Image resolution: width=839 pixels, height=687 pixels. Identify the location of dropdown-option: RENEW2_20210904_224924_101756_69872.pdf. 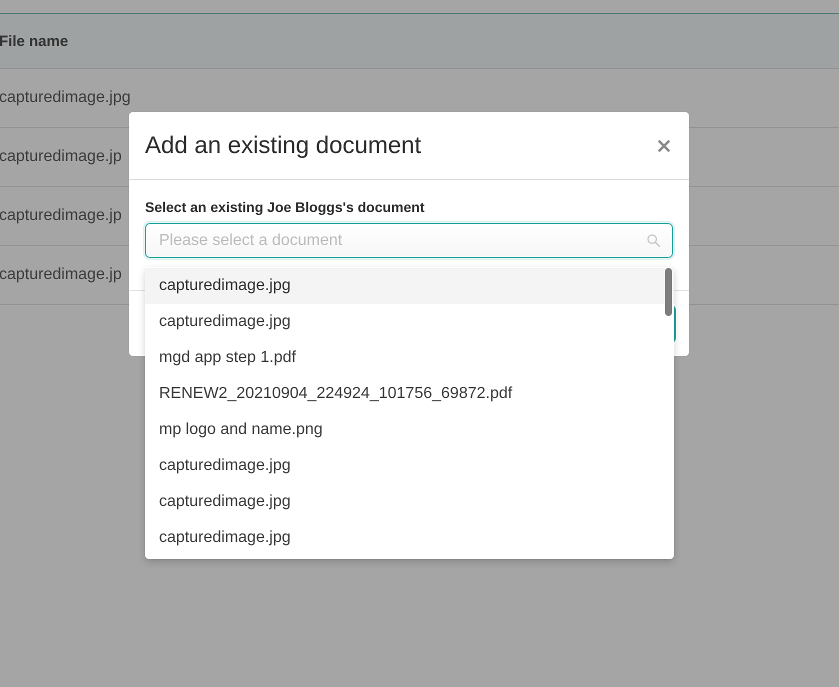
(409, 394).